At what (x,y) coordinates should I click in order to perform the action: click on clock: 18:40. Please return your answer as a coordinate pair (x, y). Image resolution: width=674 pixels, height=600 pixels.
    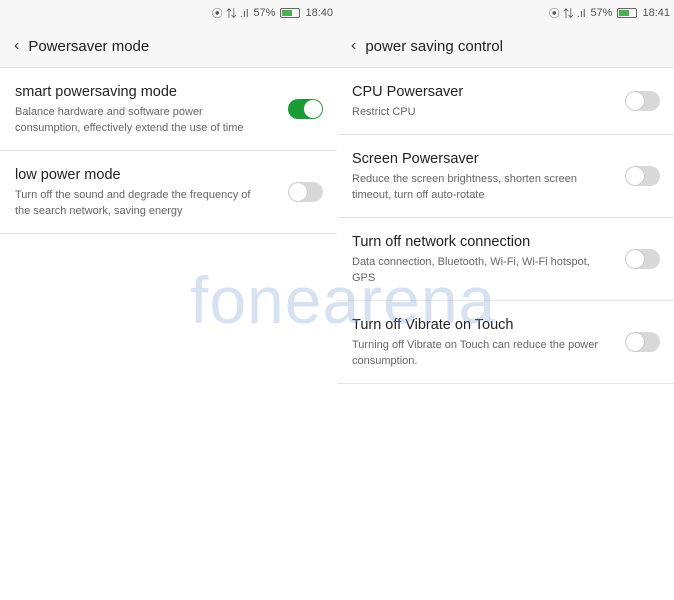
    Looking at the image, I should click on (319, 12).